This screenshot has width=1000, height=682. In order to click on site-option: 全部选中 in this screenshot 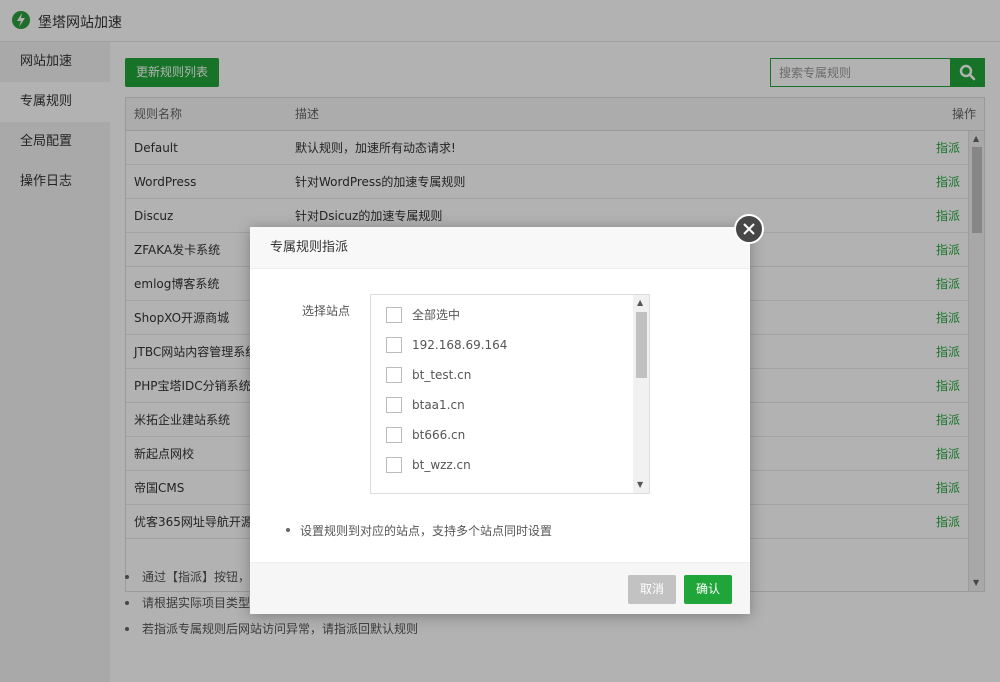, I will do `click(510, 315)`.